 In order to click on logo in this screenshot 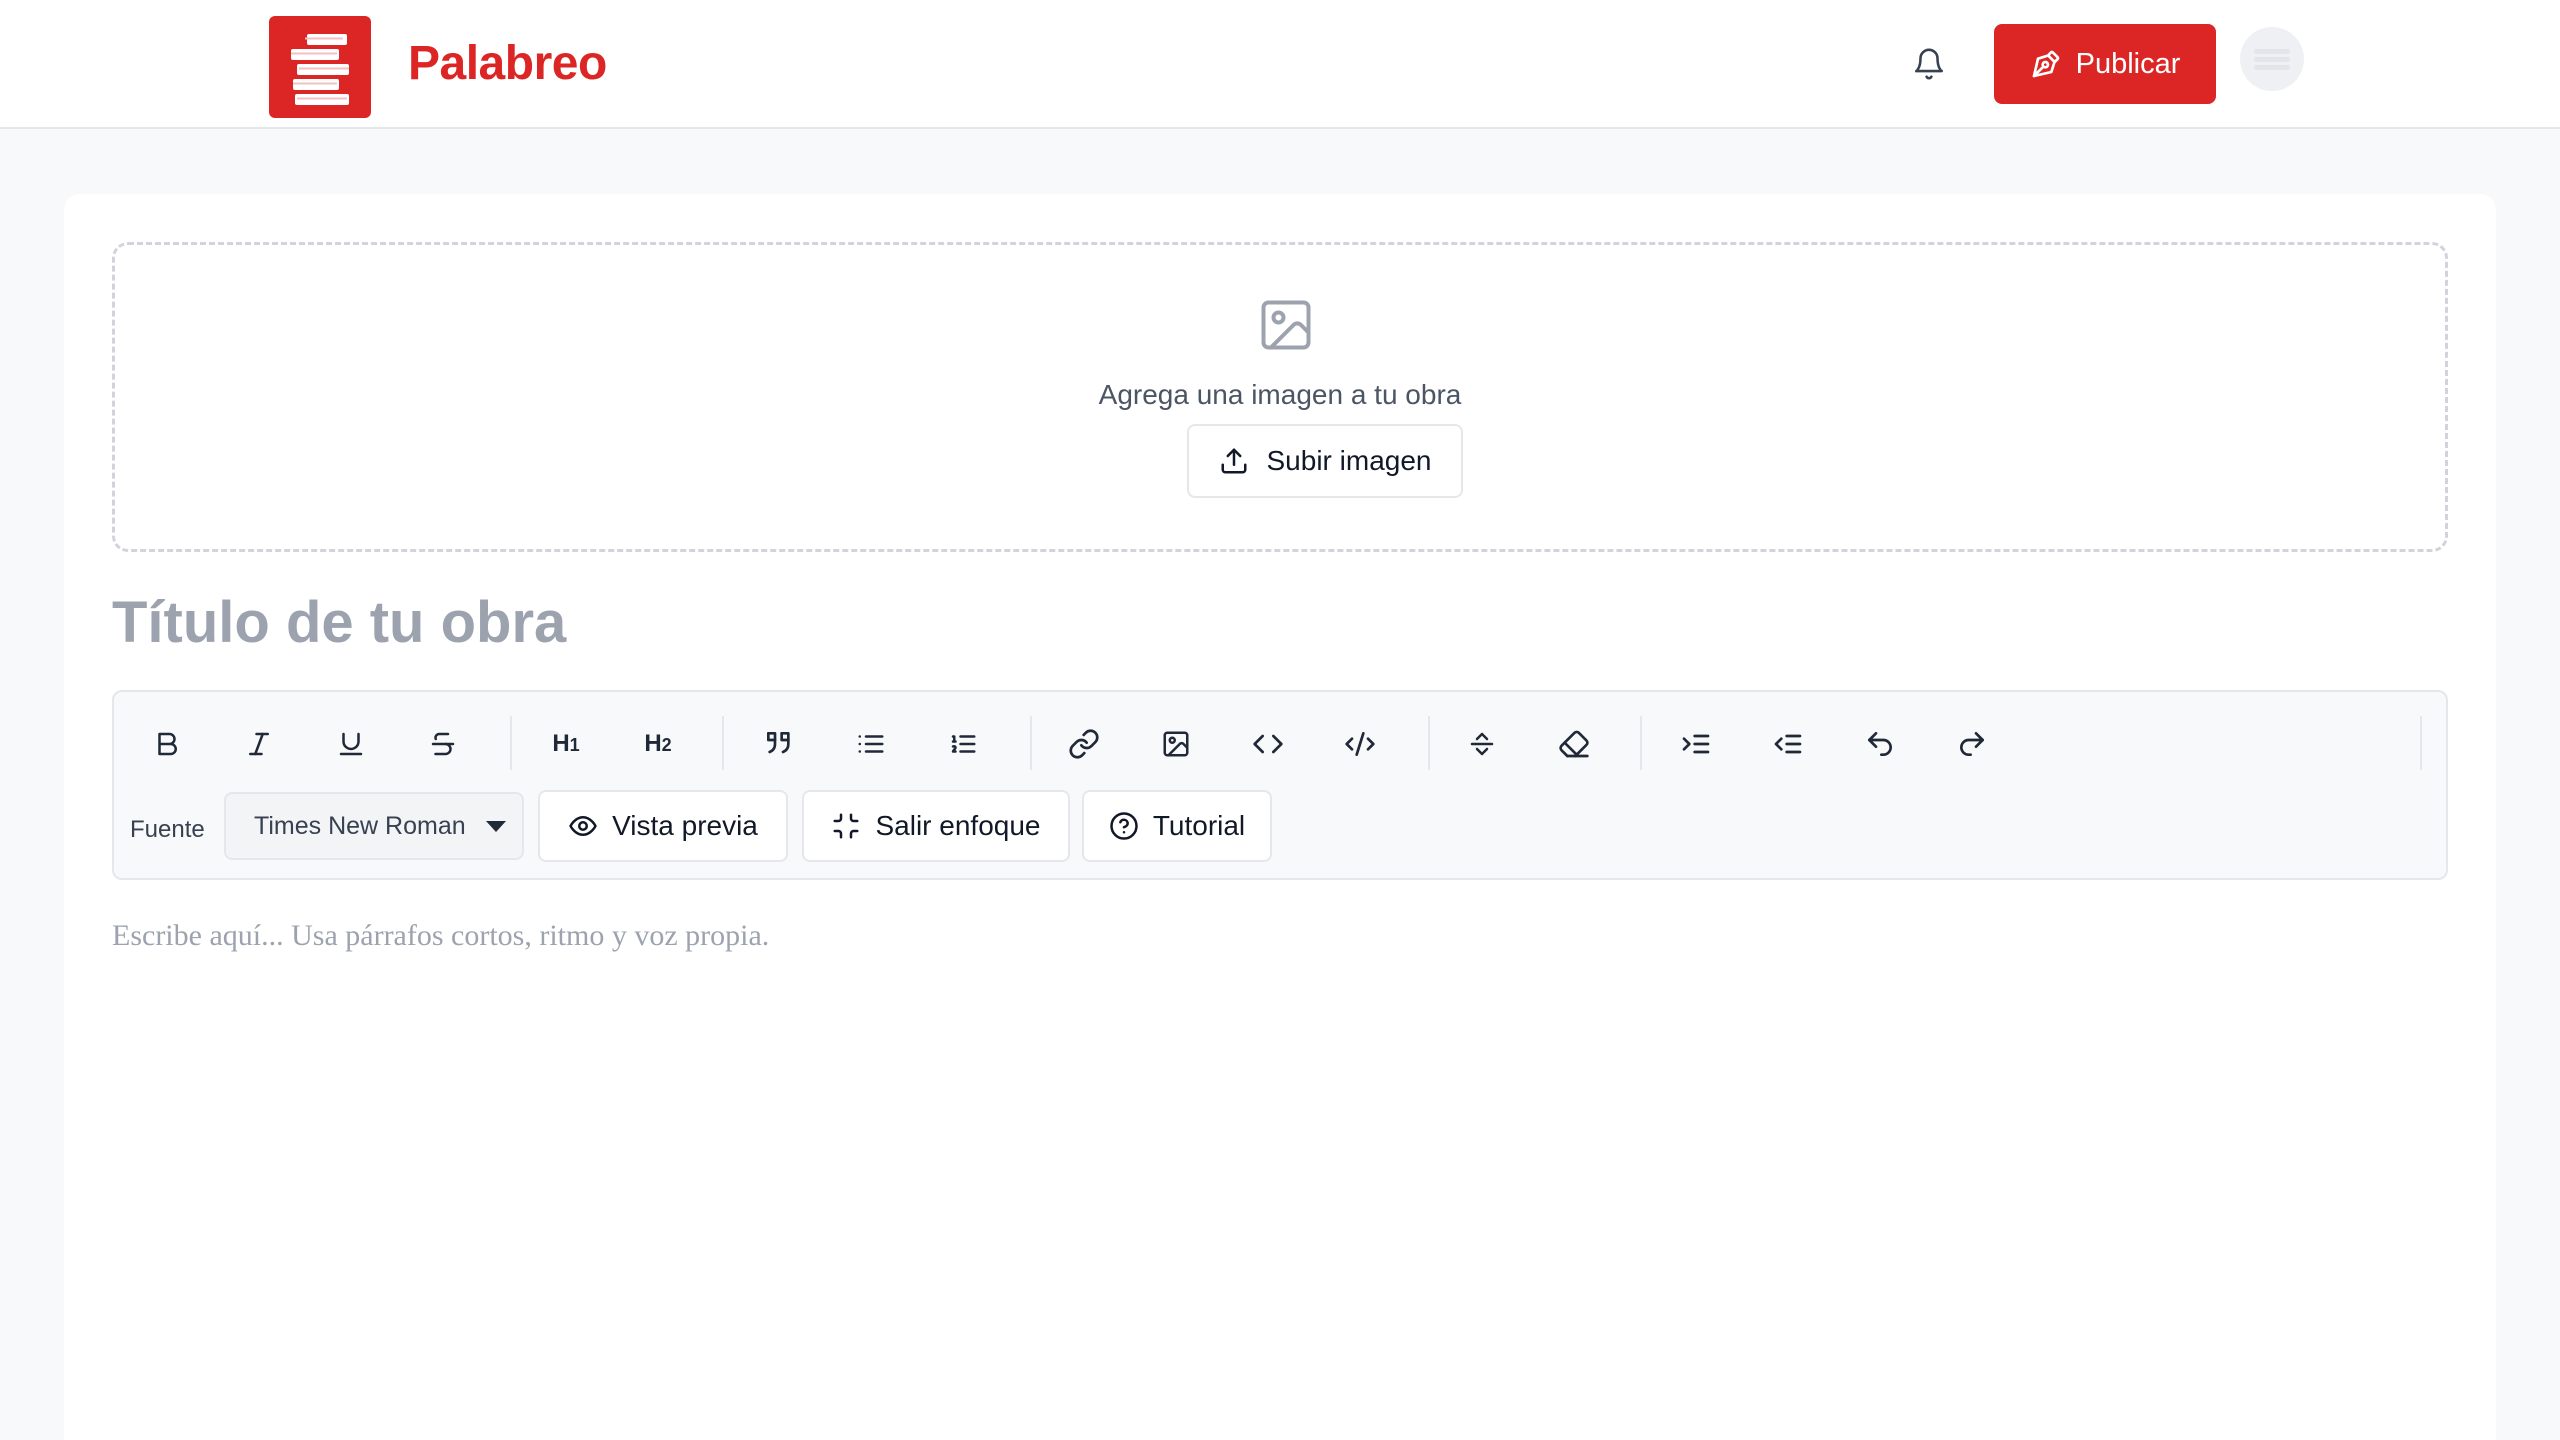, I will do `click(320, 67)`.